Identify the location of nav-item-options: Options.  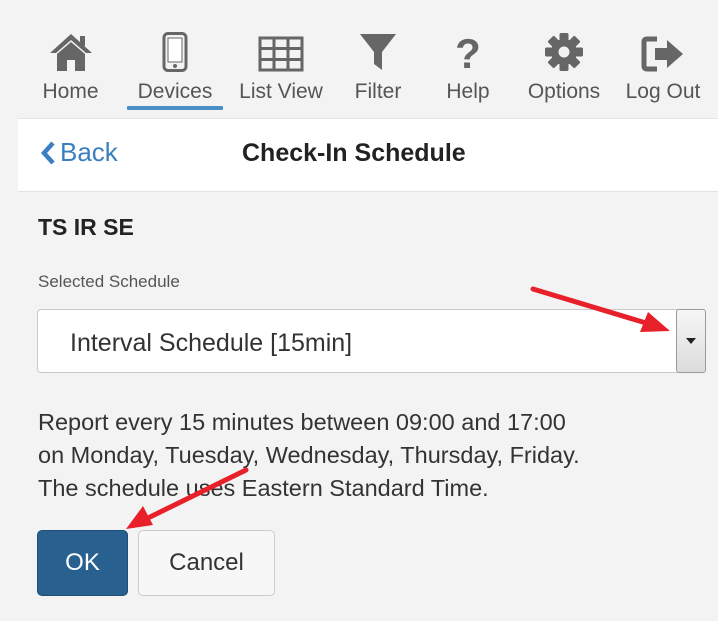
(564, 61).